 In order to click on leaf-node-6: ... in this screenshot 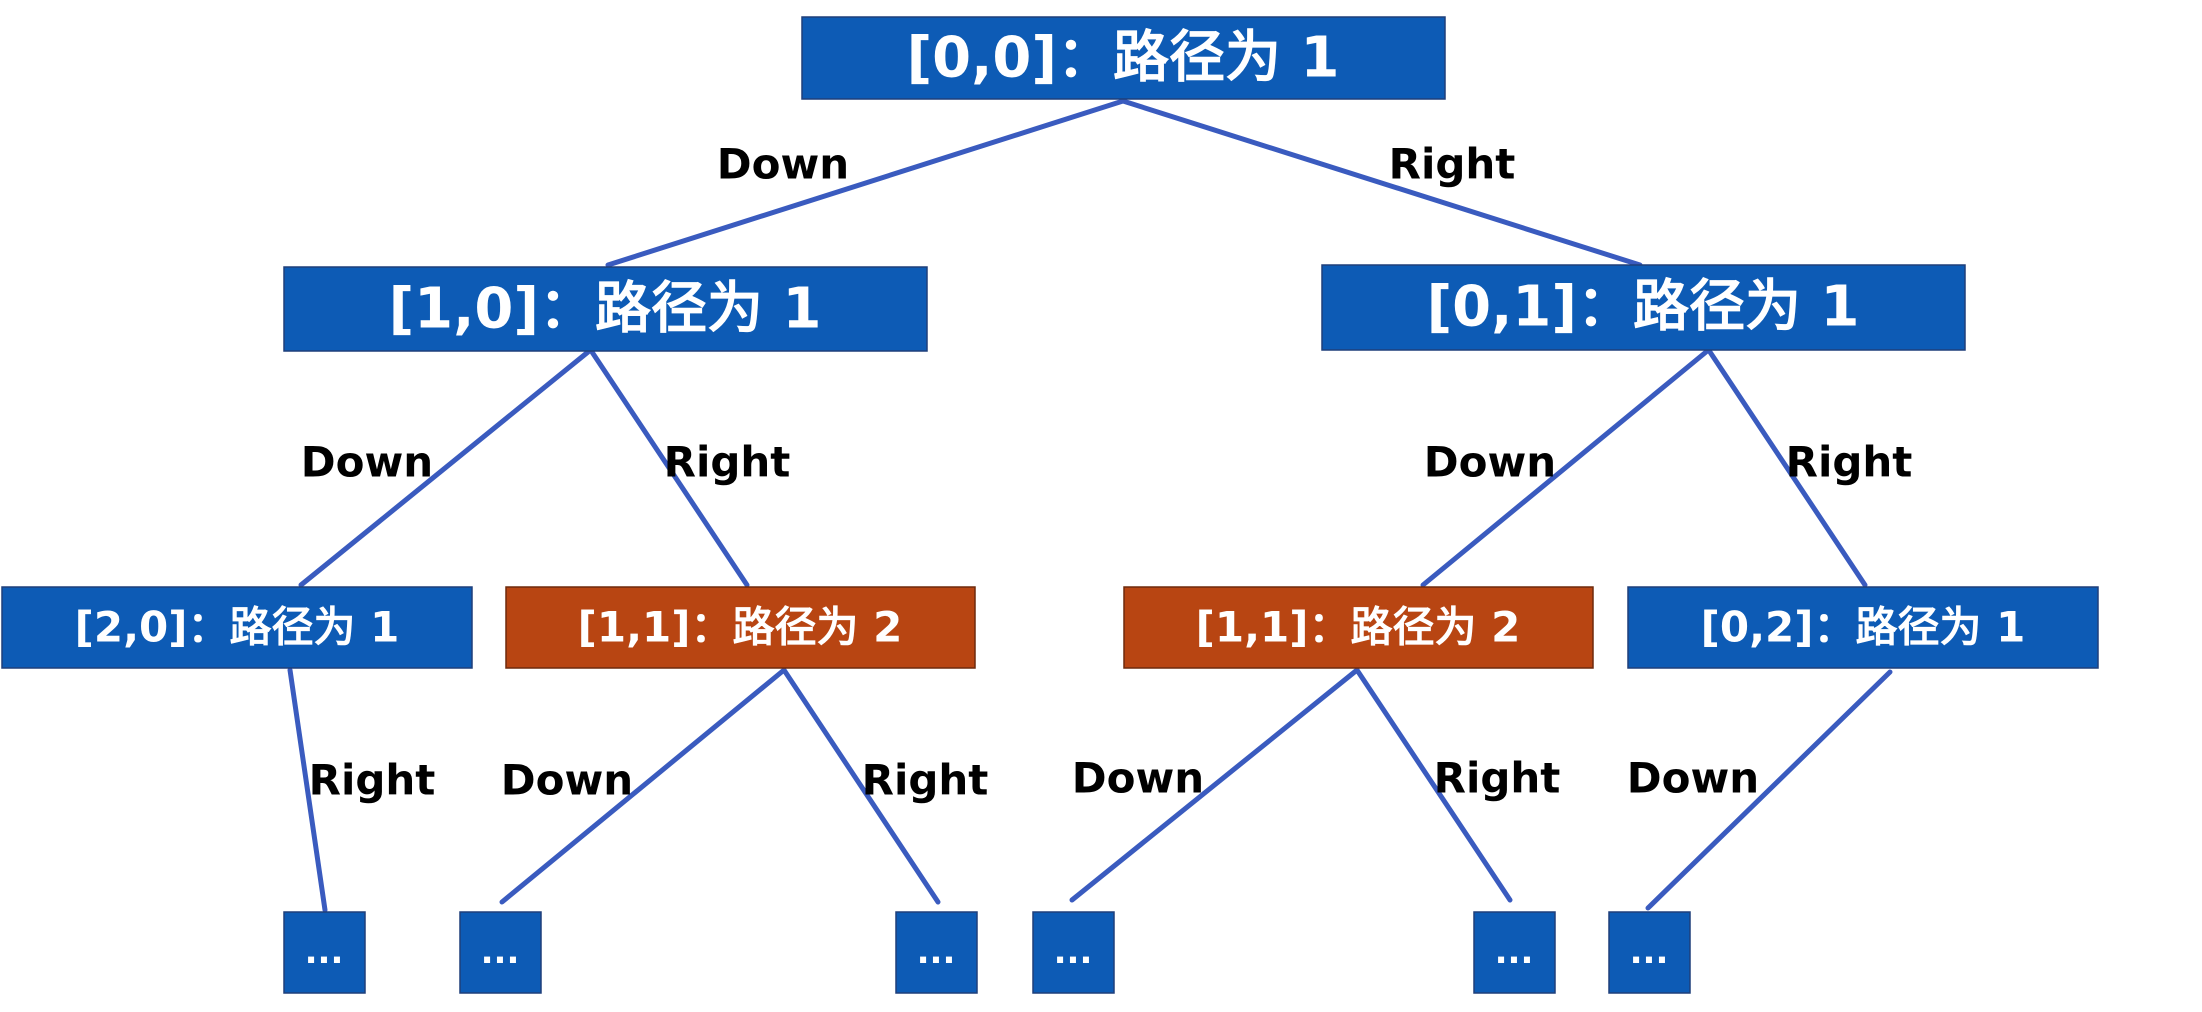, I will do `click(1649, 952)`.